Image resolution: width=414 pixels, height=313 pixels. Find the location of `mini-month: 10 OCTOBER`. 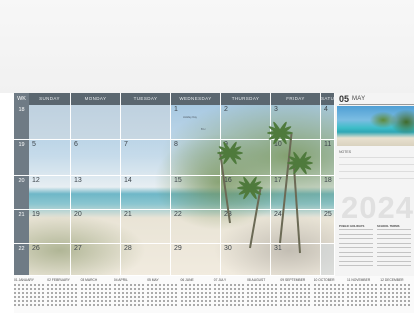

mini-month: 10 OCTOBER is located at coordinates (329, 293).